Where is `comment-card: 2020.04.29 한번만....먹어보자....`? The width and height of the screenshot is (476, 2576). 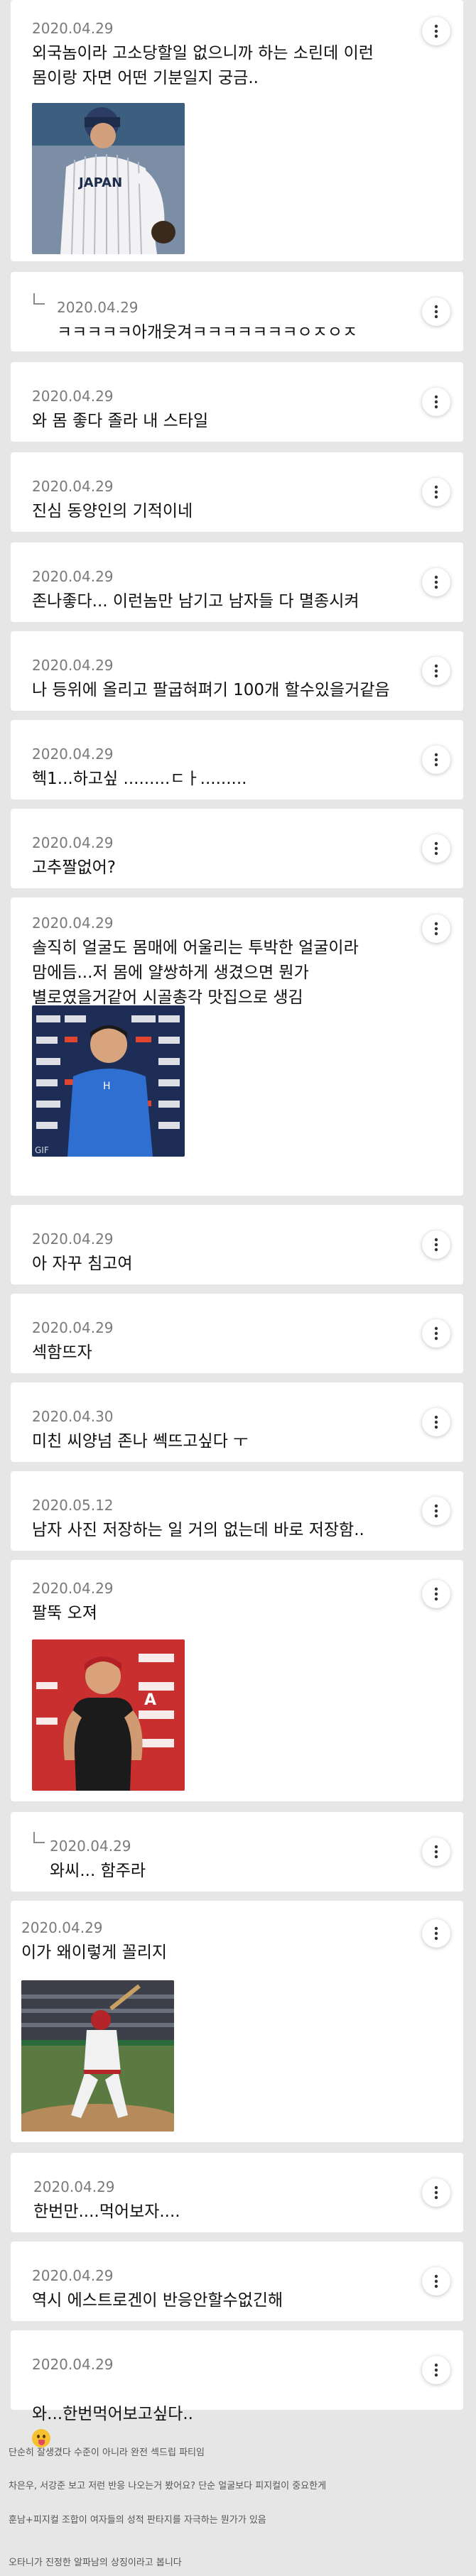
comment-card: 2020.04.29 한번만....먹어보자.... is located at coordinates (237, 2192).